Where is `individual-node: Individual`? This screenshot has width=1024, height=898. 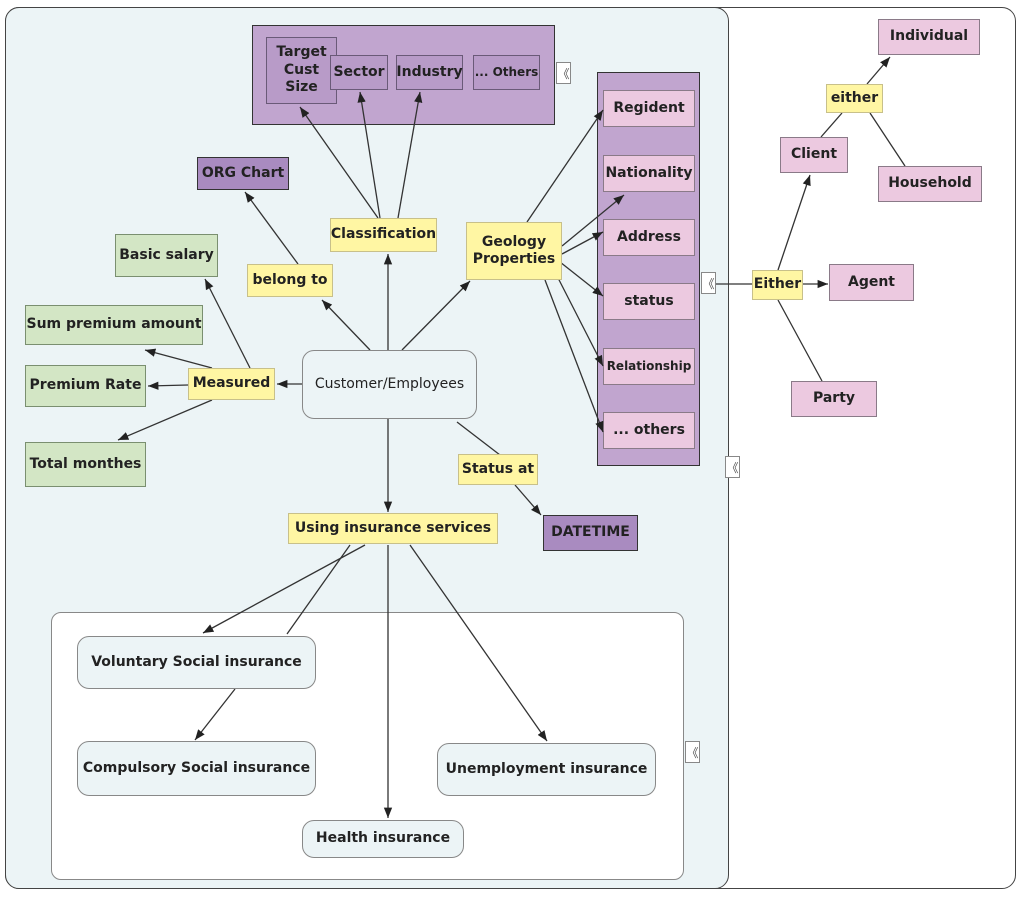
individual-node: Individual is located at coordinates (929, 37).